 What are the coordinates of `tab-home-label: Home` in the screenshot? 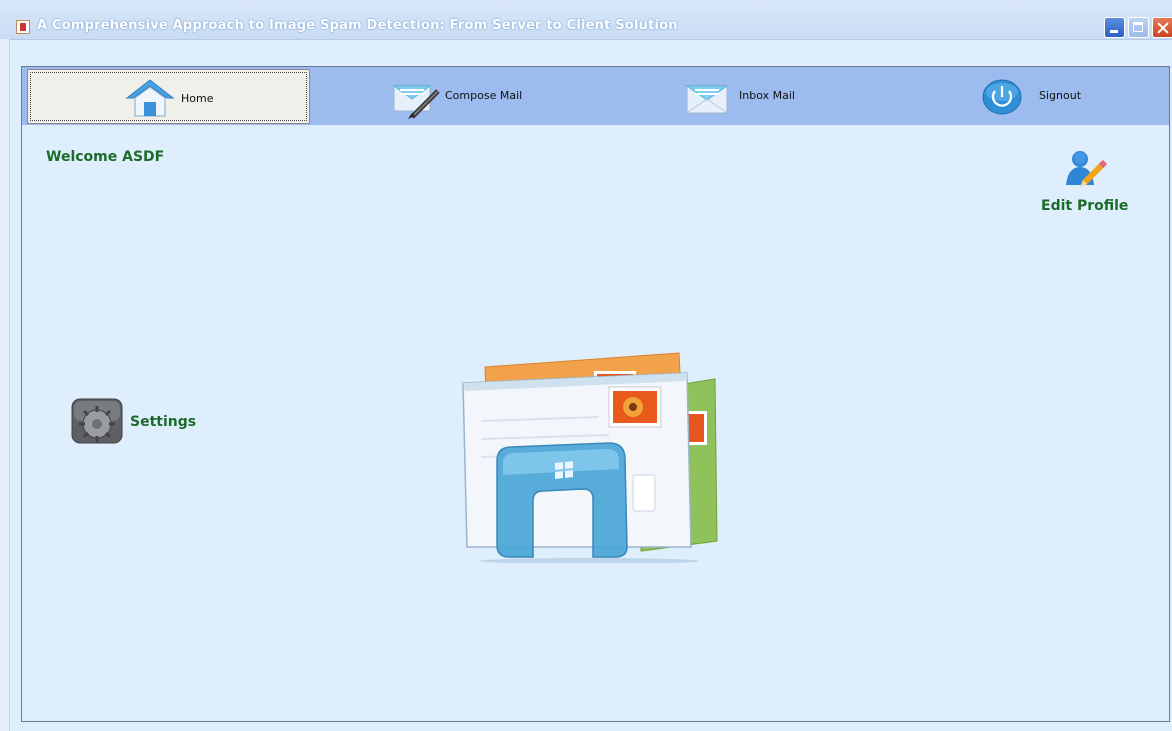 It's located at (197, 98).